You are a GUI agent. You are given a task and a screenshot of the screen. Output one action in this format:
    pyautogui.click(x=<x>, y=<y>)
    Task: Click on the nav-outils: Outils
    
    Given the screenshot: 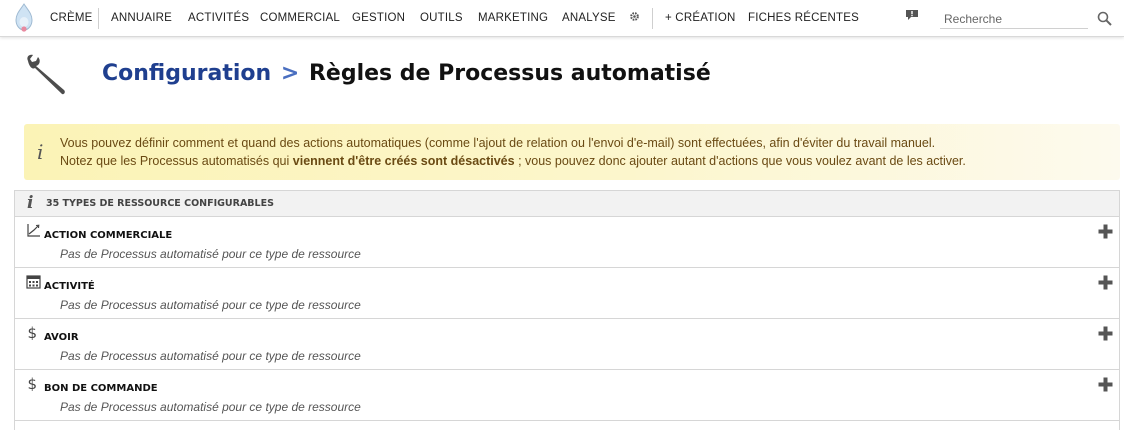 What is the action you would take?
    pyautogui.click(x=441, y=18)
    